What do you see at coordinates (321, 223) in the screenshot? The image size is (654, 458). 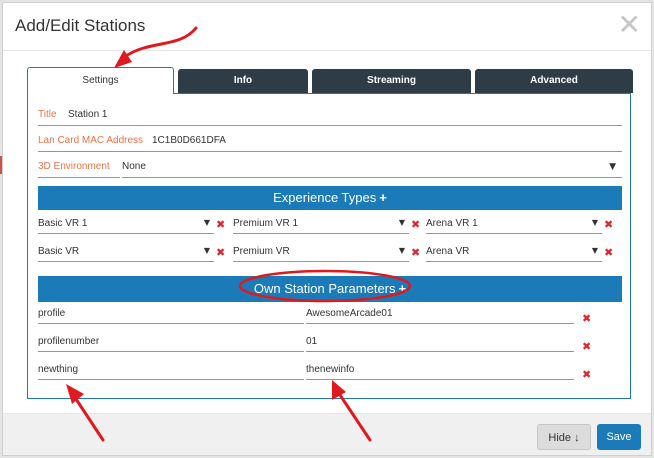 I see `experience-select-premium-1: Premium VR 1 ▼` at bounding box center [321, 223].